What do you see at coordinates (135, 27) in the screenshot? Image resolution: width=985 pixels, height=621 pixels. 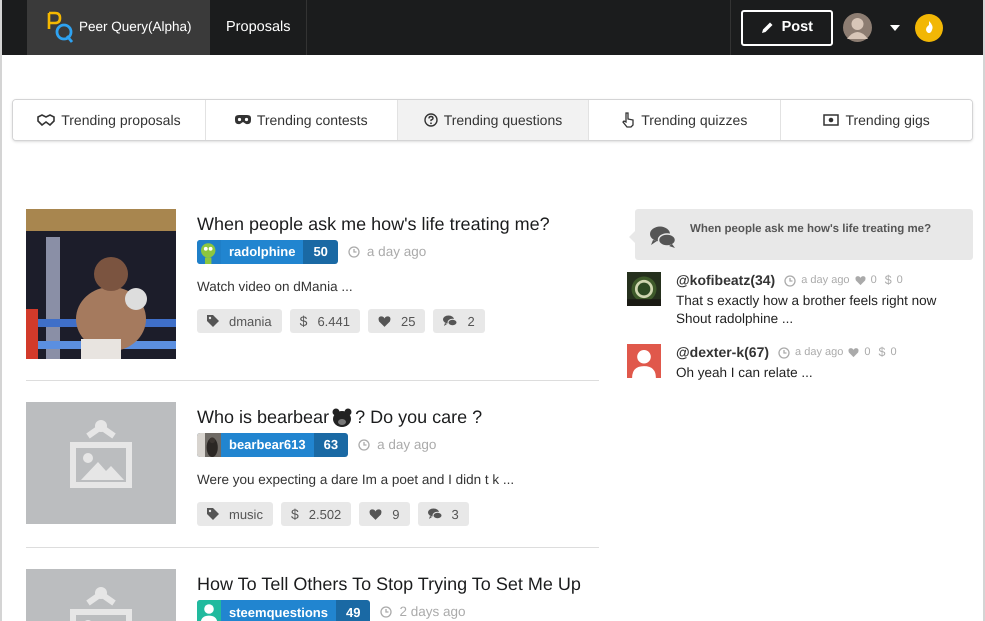 I see `brand-name: Peer Query(Alpha)` at bounding box center [135, 27].